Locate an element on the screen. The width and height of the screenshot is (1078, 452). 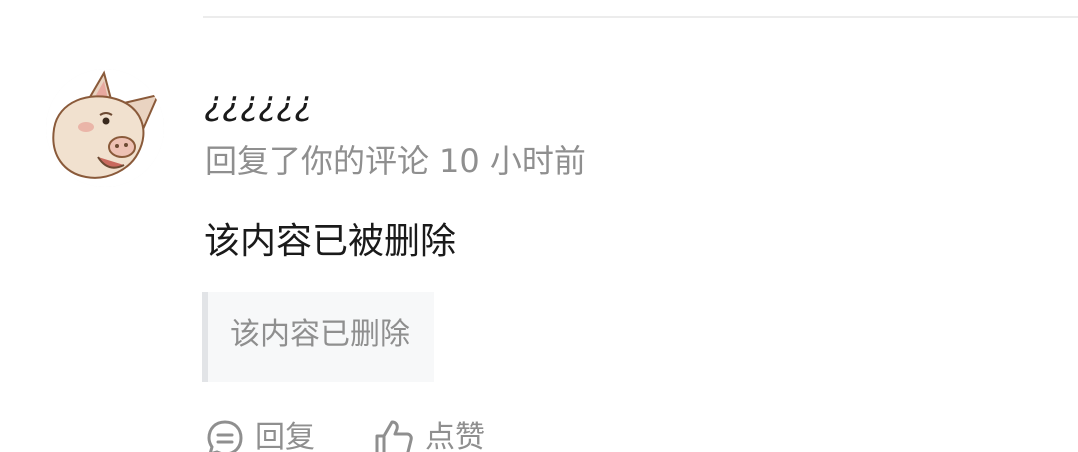
username: ¿¿¿¿¿¿ is located at coordinates (258, 104).